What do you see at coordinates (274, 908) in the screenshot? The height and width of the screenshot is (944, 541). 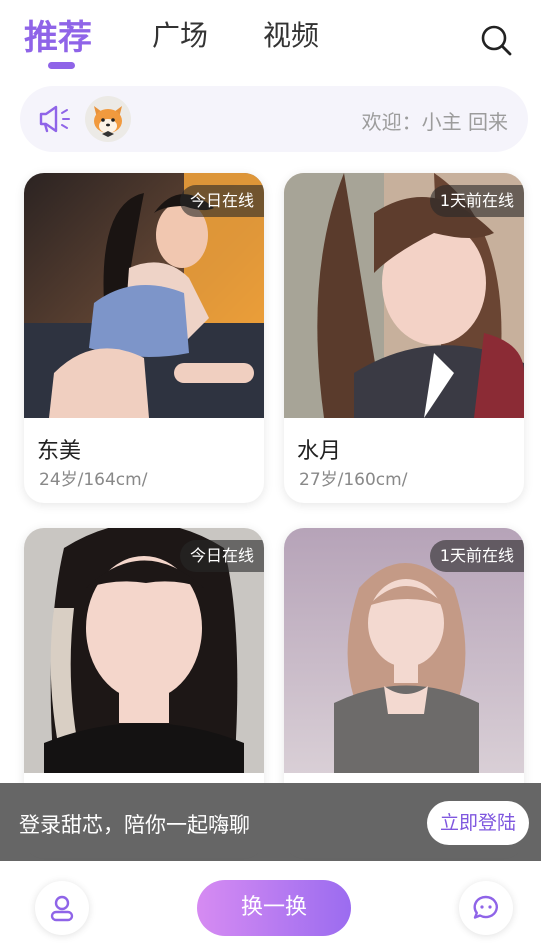 I see `swap-button: 换一换` at bounding box center [274, 908].